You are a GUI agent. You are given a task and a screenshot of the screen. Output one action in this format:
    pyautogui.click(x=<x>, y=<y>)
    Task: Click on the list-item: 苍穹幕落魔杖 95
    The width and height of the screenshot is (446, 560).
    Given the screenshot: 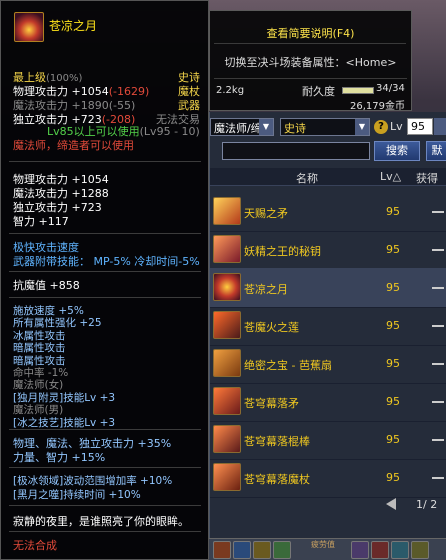 What is the action you would take?
    pyautogui.click(x=328, y=478)
    